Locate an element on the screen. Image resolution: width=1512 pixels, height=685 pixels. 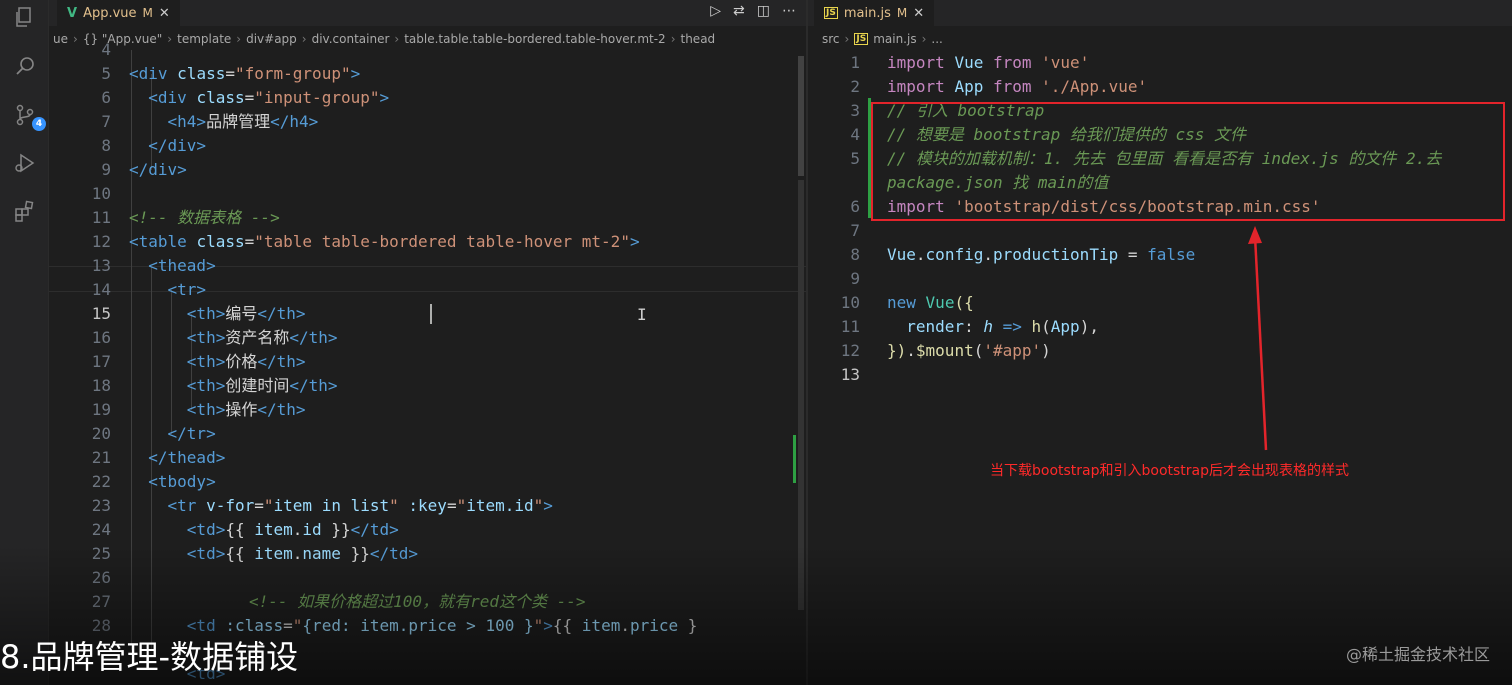
code-line: </thead> is located at coordinates (187, 457).